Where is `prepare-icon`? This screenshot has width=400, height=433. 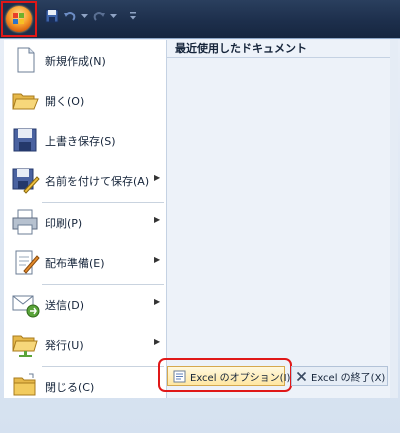 prepare-icon is located at coordinates (25, 262).